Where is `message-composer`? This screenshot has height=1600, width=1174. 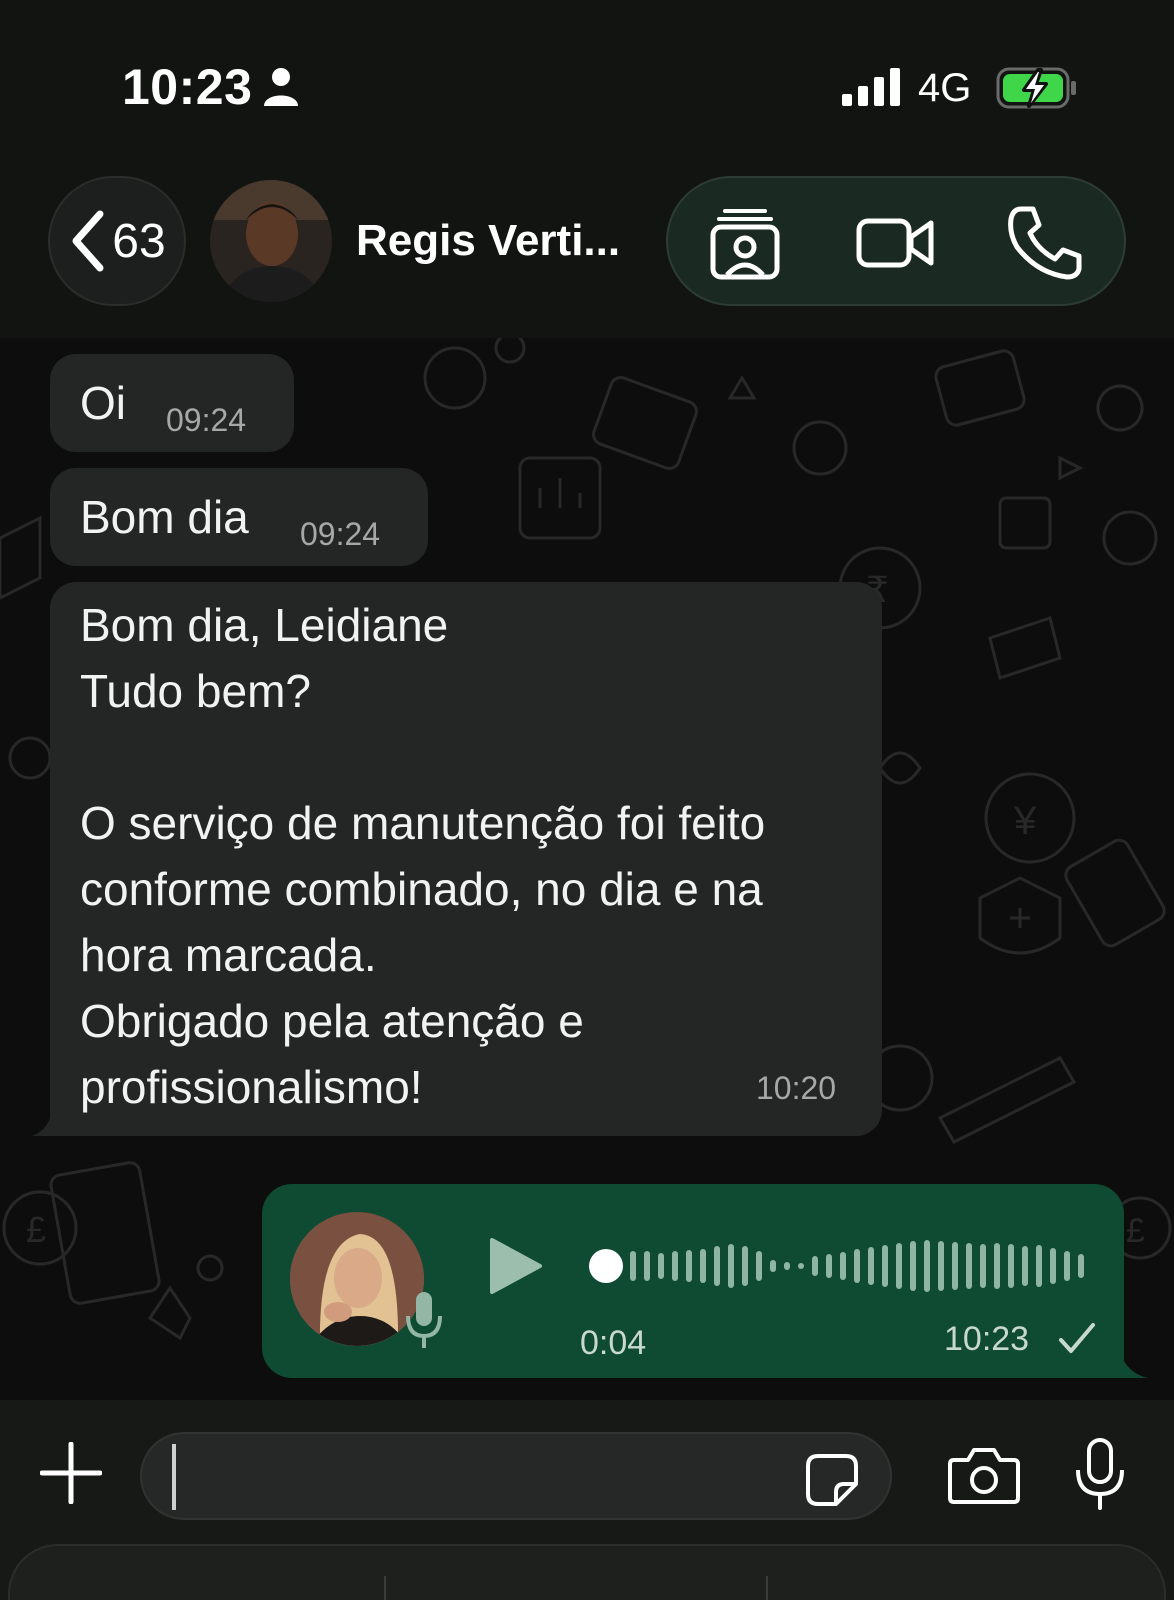
message-composer is located at coordinates (587, 1460).